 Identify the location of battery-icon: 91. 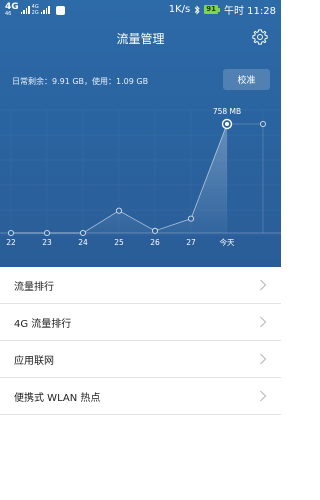
(212, 9).